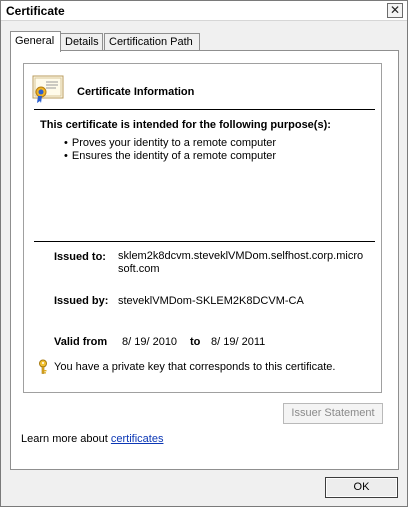 The image size is (408, 507). What do you see at coordinates (80, 257) in the screenshot?
I see `issued-to-label: Issued to:` at bounding box center [80, 257].